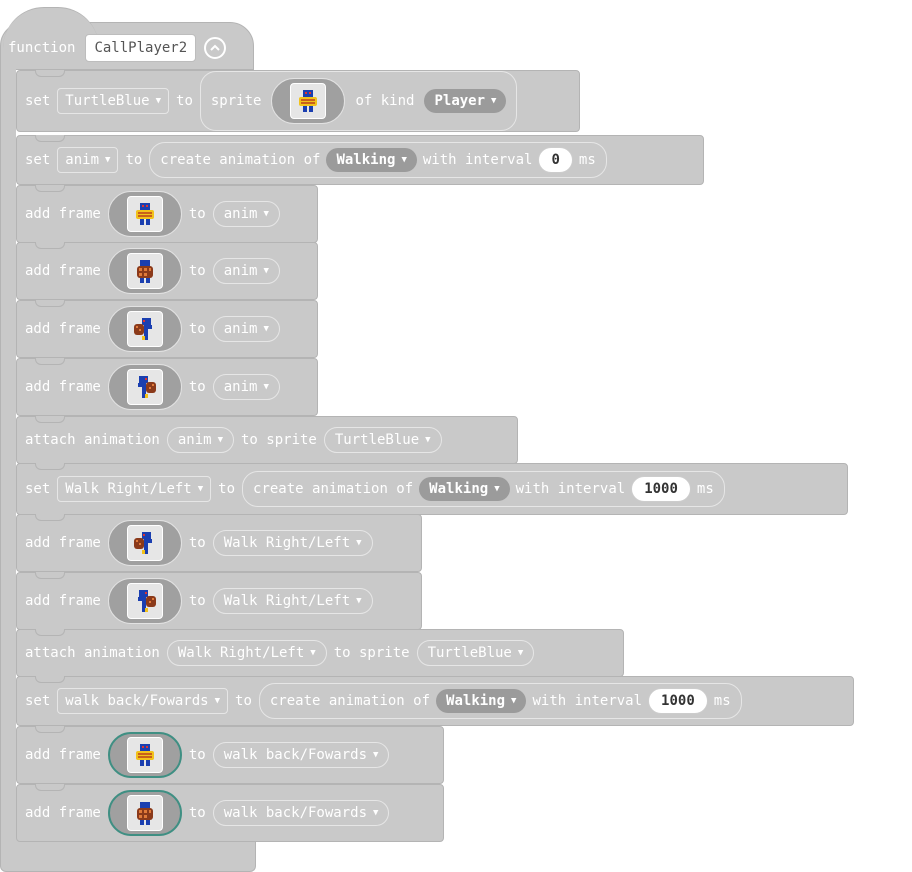  I want to click on collapse-icon, so click(215, 48).